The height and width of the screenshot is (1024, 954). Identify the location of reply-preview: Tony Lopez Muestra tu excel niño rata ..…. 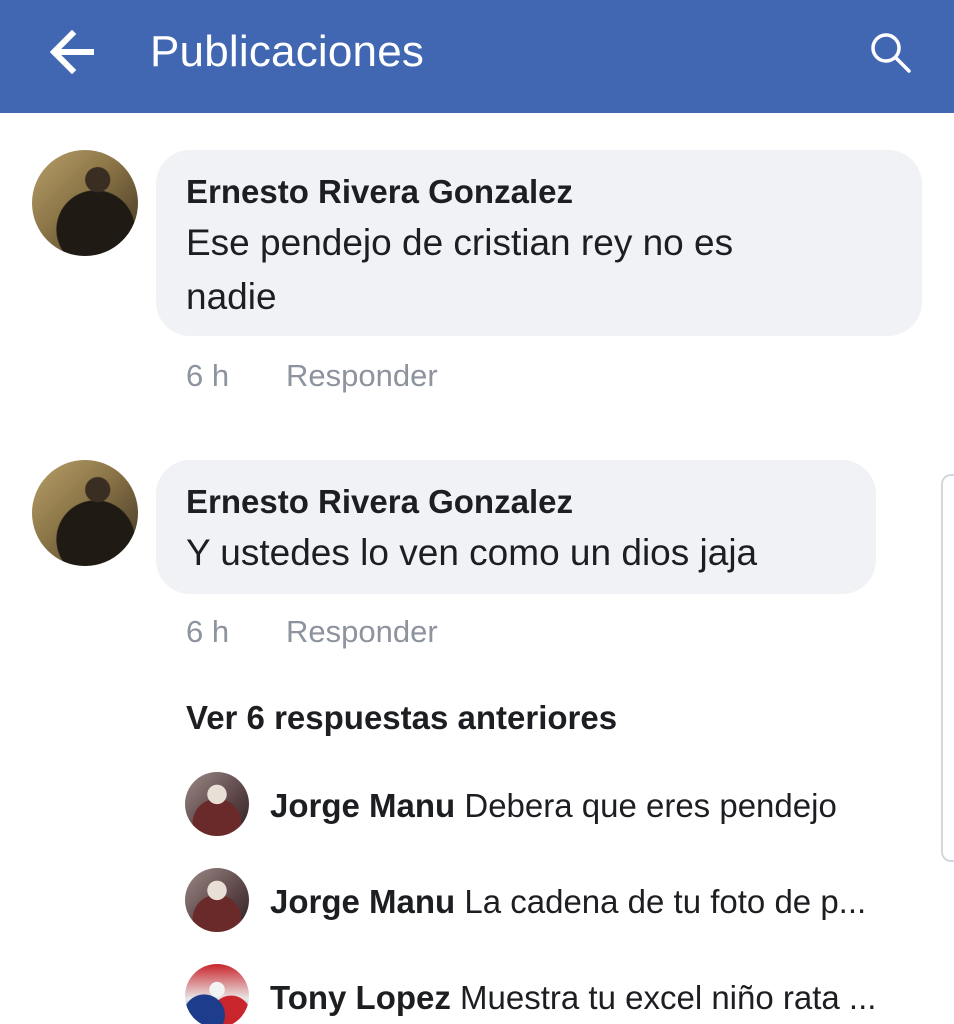
(573, 998).